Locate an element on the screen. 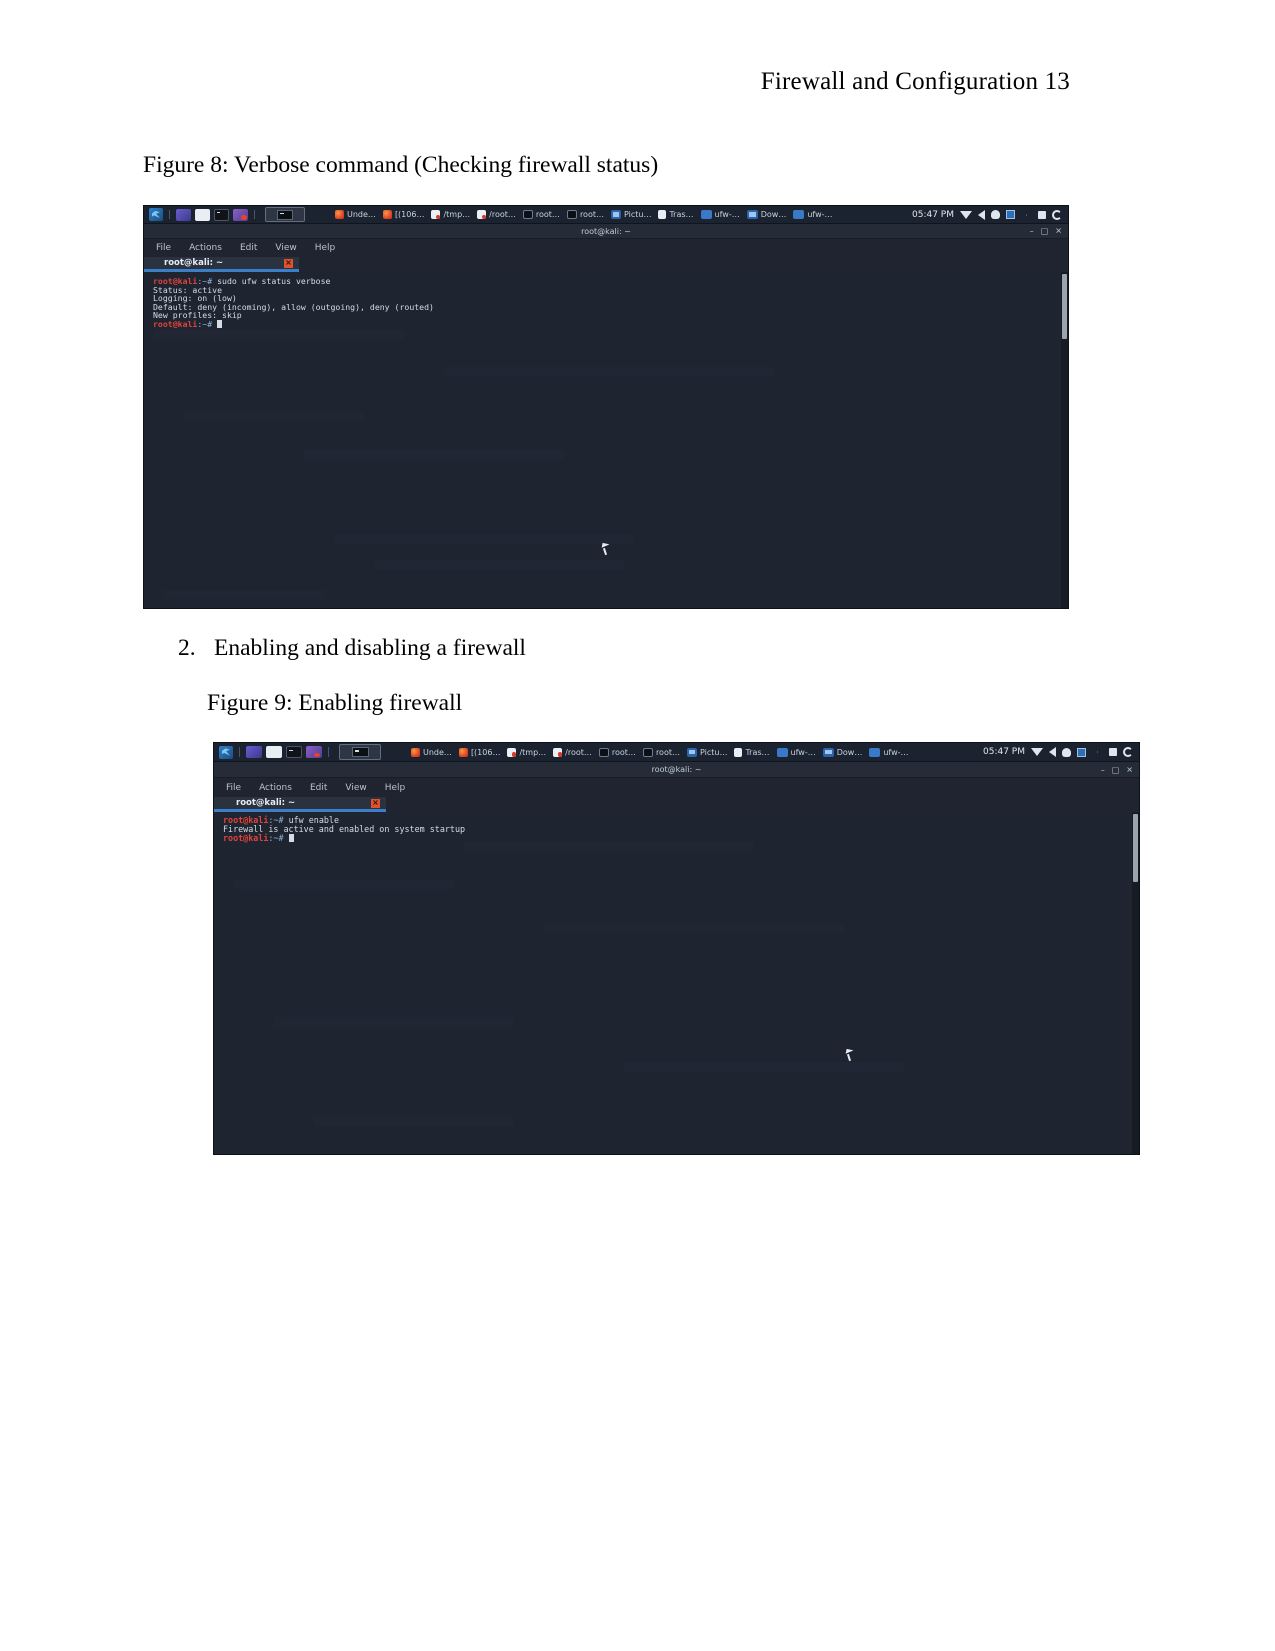  figure-9-caption: Figure 9: Enabling firewall is located at coordinates (335, 703).